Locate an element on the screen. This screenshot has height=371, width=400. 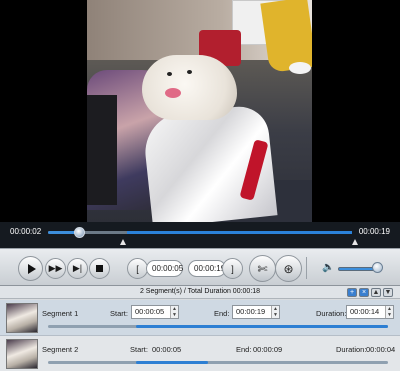
segment-duration-value: 00:00:04 is located at coordinates (381, 349).